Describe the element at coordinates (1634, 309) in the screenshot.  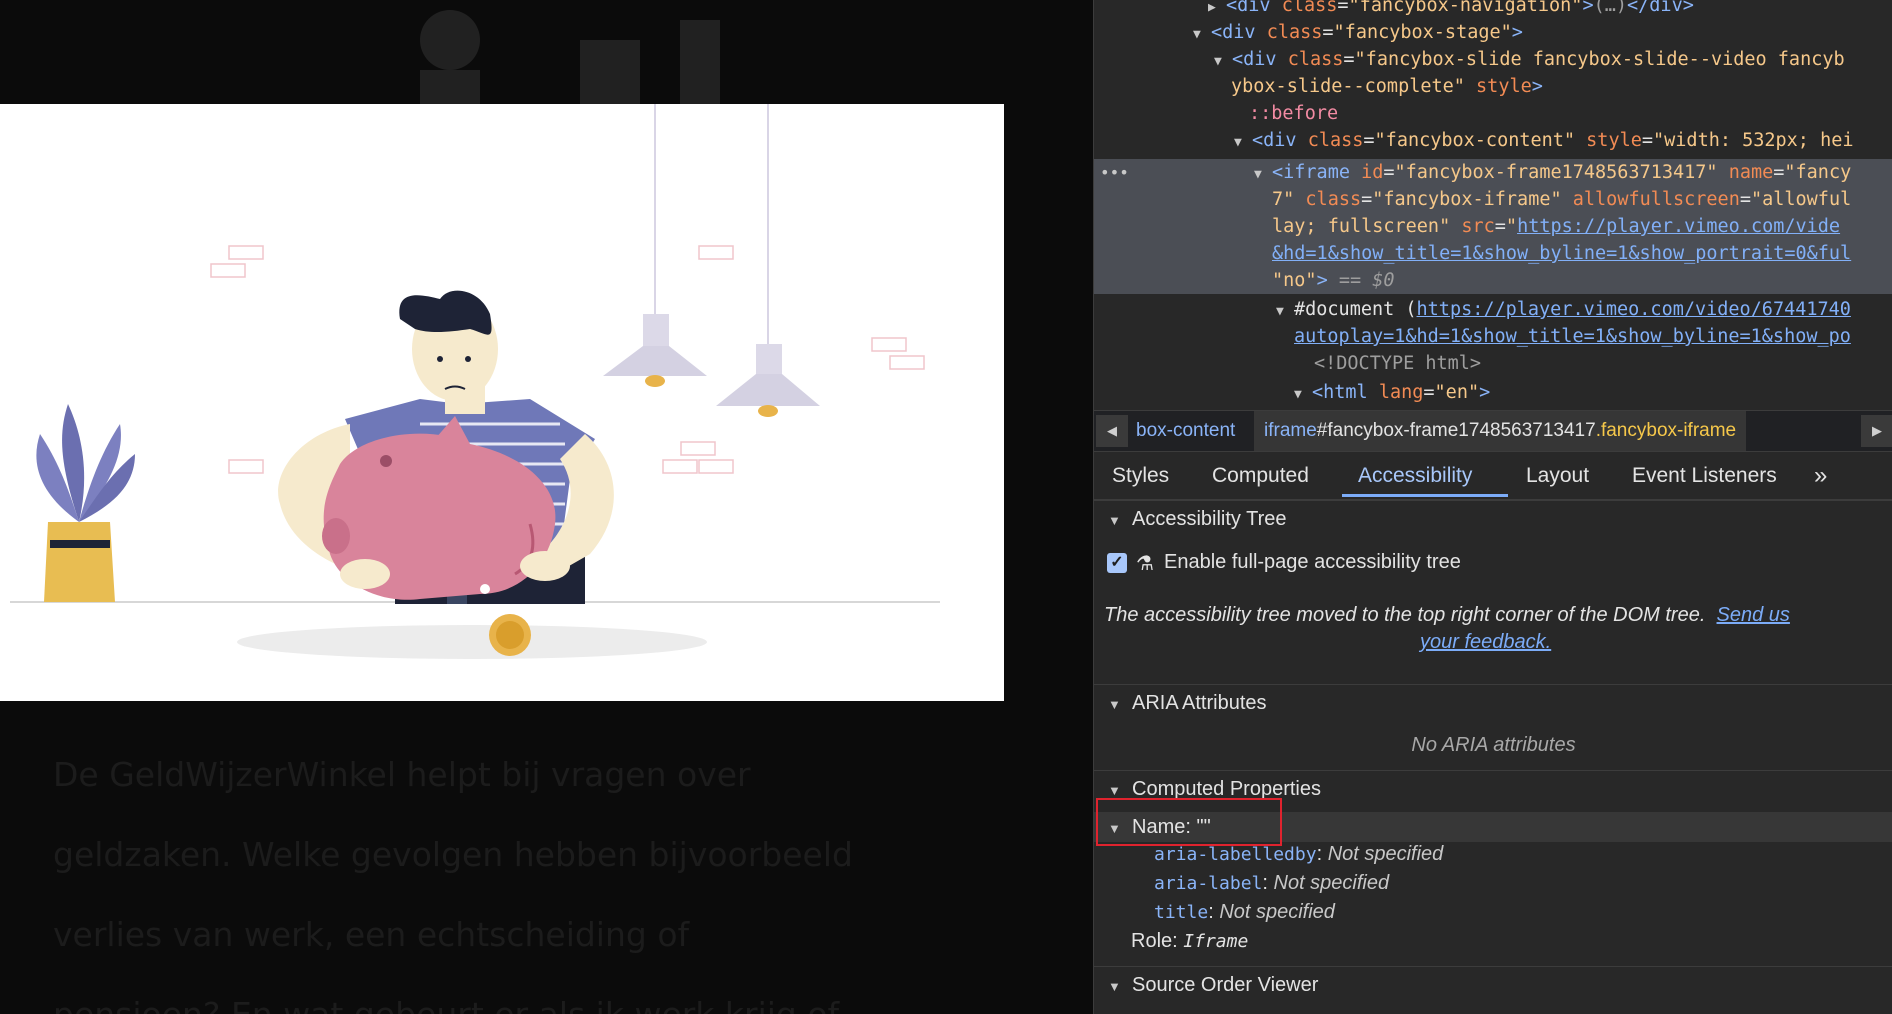
I see `document-url-link: https://player.vimeo.com/video/67441740` at that location.